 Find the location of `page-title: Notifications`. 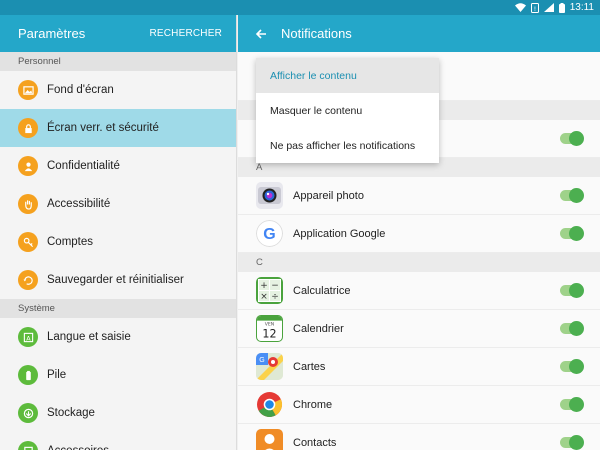

page-title: Notifications is located at coordinates (316, 33).